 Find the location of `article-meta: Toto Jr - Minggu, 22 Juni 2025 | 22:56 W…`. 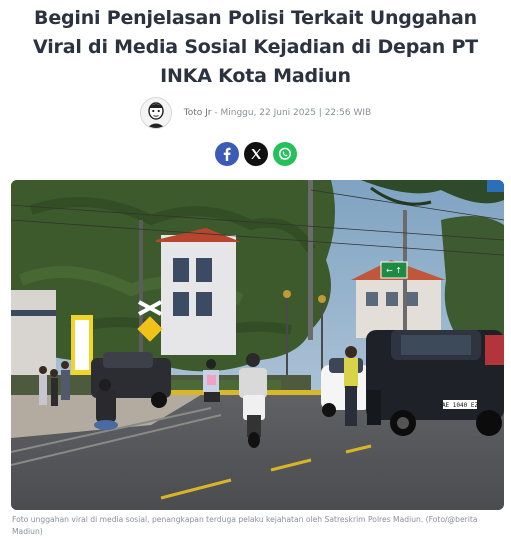

article-meta: Toto Jr - Minggu, 22 Juni 2025 | 22:56 W… is located at coordinates (277, 113).